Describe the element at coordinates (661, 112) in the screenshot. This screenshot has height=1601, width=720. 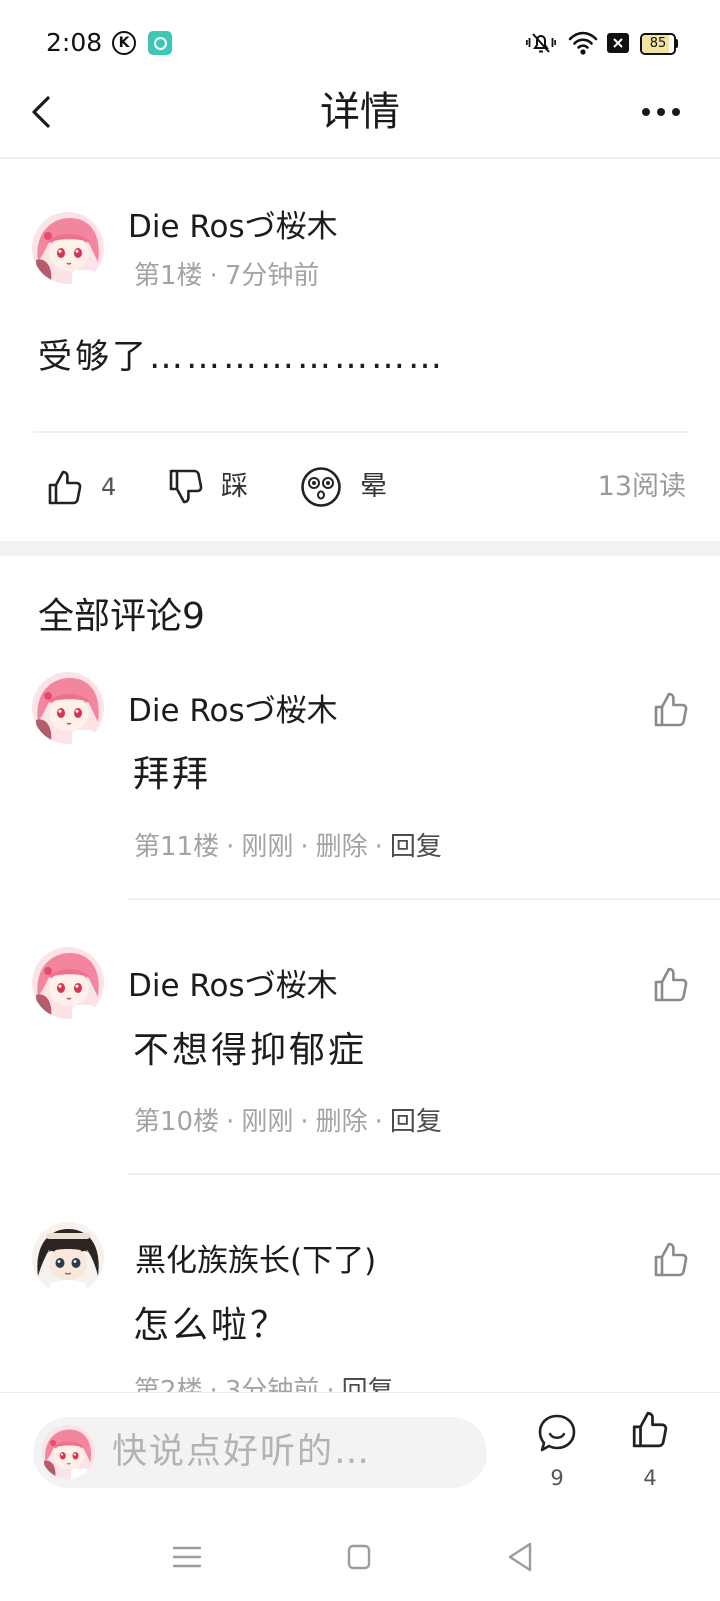
I see `more-icon` at that location.